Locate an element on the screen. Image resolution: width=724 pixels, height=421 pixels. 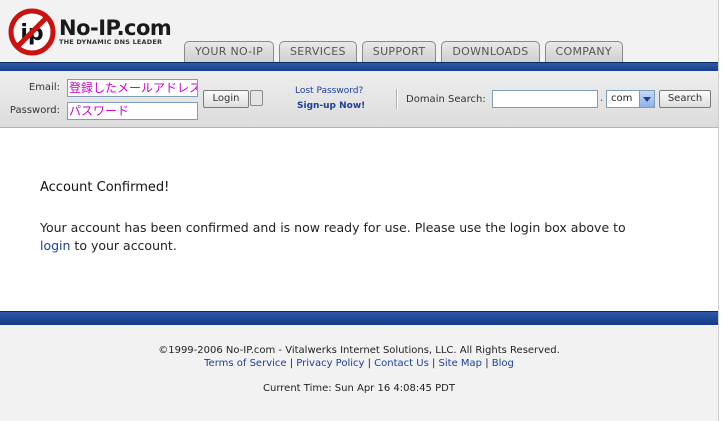
tld-select-value: com is located at coordinates (622, 98).